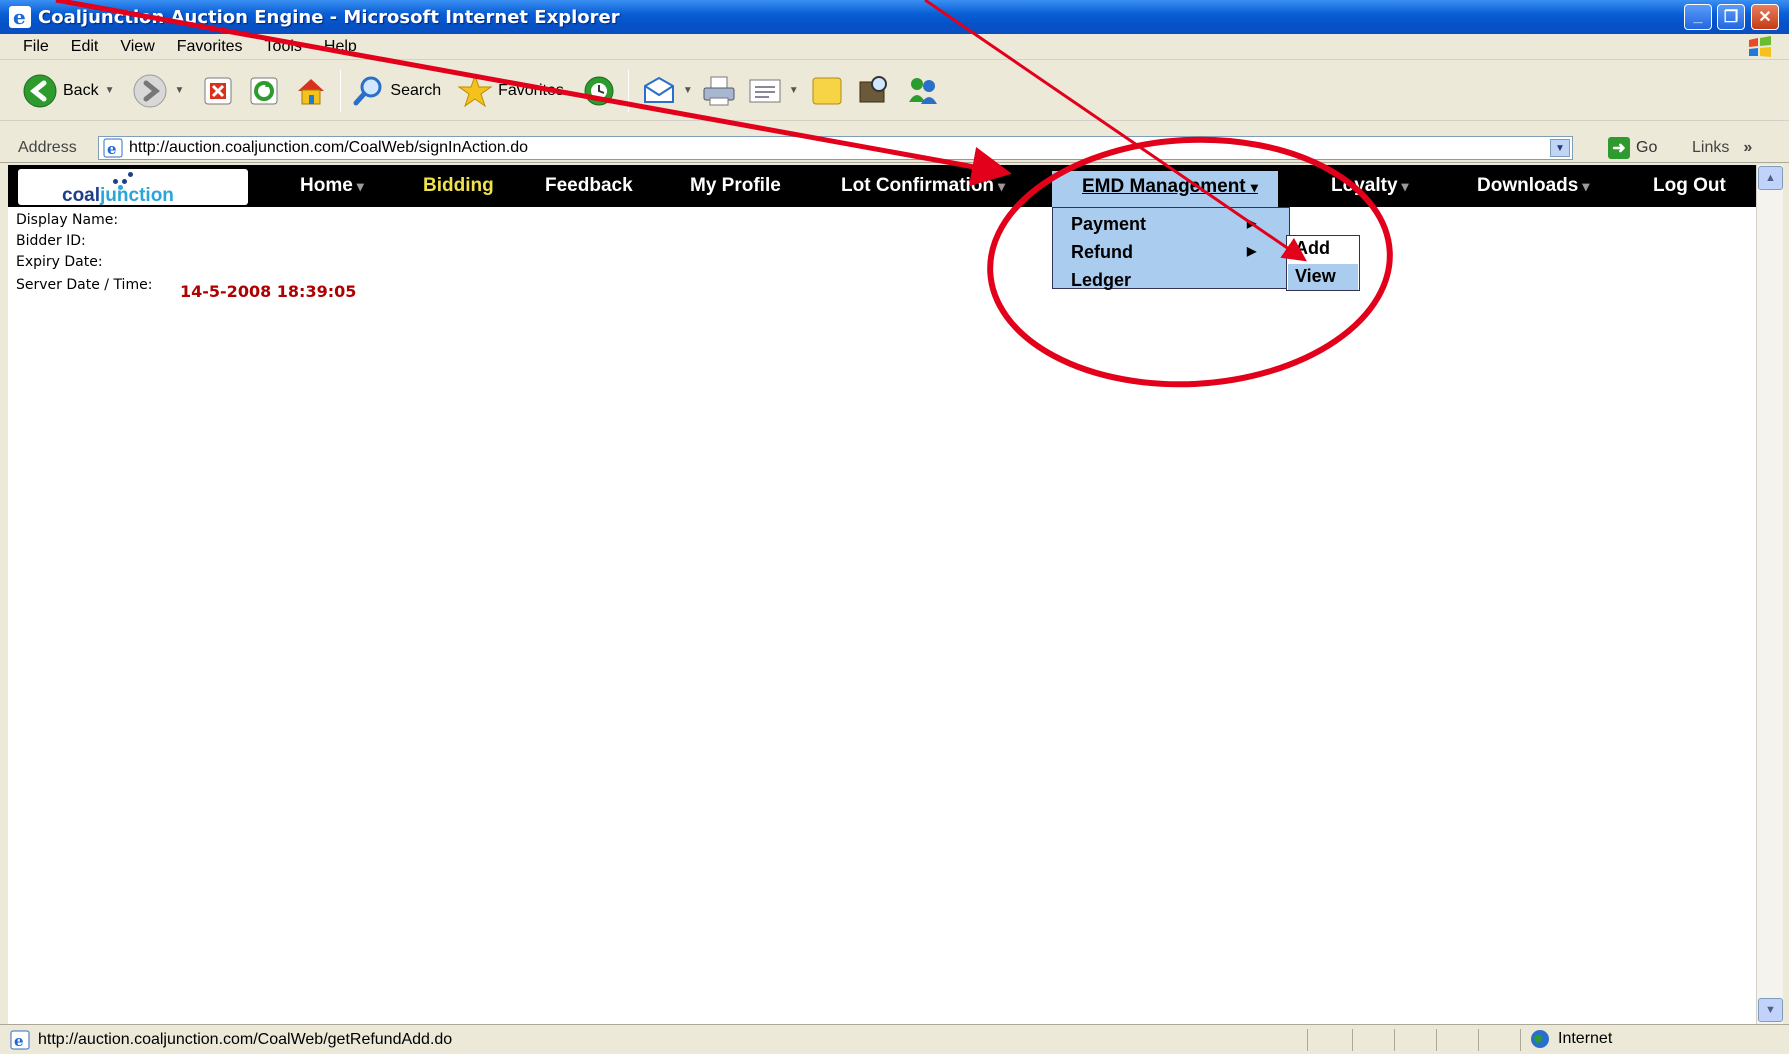 This screenshot has width=1789, height=1054. I want to click on edit-button: ▼, so click(773, 91).